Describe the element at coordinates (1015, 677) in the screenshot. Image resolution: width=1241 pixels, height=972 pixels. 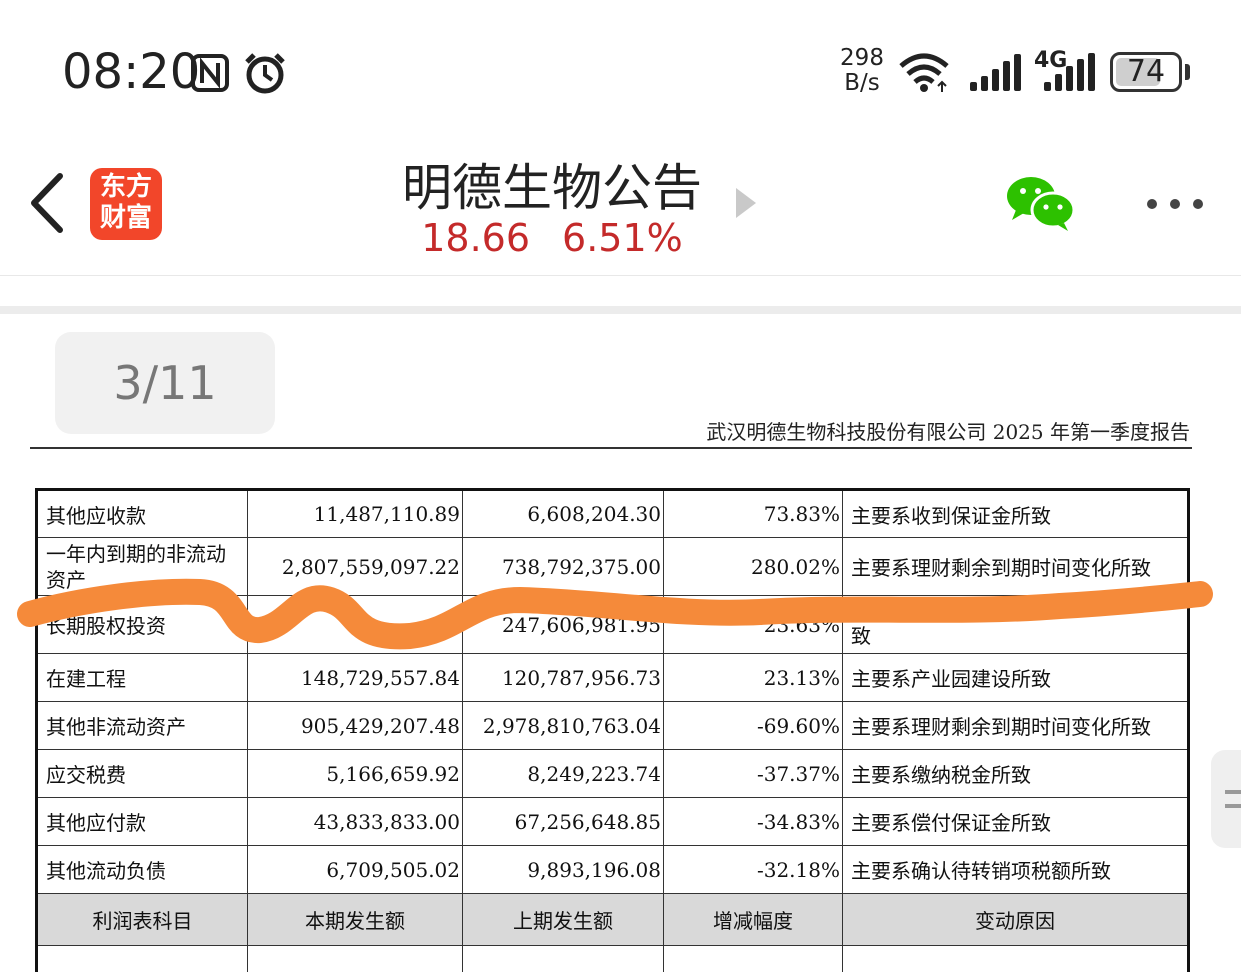
I see `cell-reason: 主要系产业园建设所致` at that location.